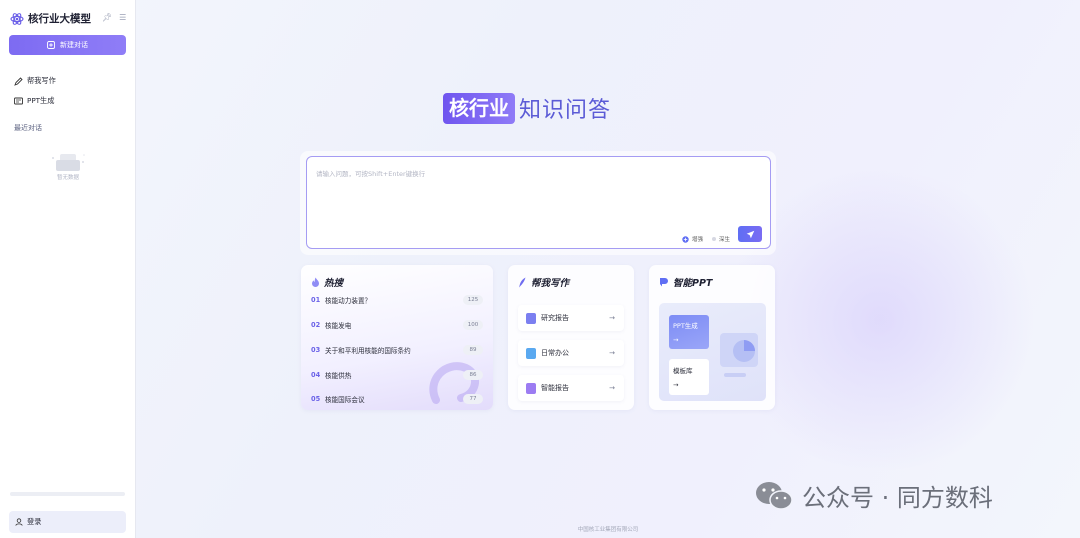 The width and height of the screenshot is (1080, 538). Describe the element at coordinates (739, 355) in the screenshot. I see `ppt-illustration` at that location.